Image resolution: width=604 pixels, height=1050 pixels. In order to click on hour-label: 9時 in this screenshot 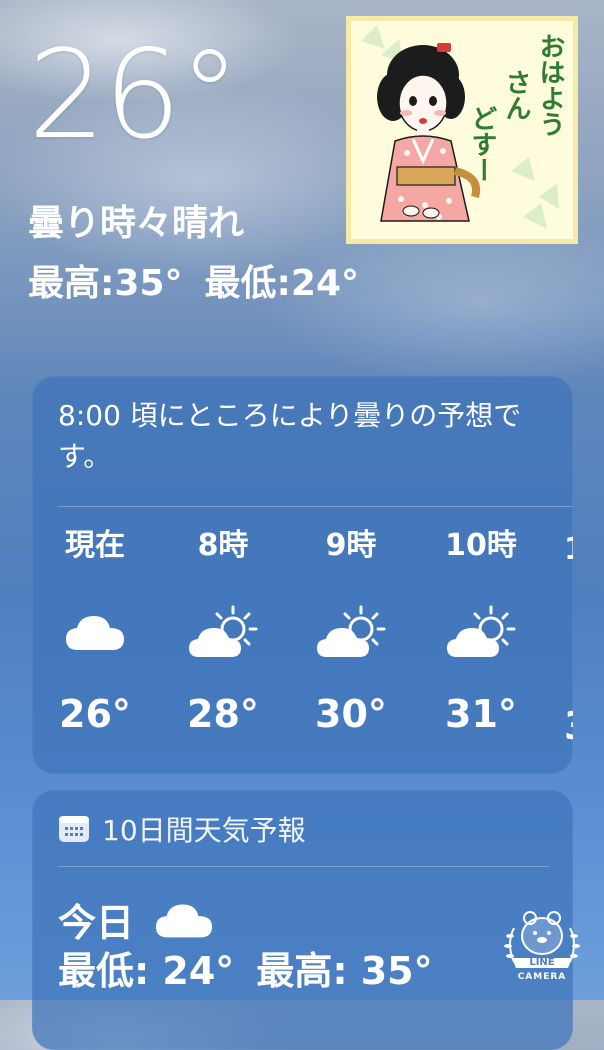, I will do `click(351, 545)`.